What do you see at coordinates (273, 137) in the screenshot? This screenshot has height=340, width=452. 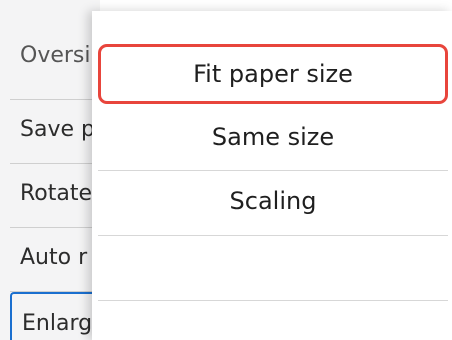 I see `option-same-size: Same size` at bounding box center [273, 137].